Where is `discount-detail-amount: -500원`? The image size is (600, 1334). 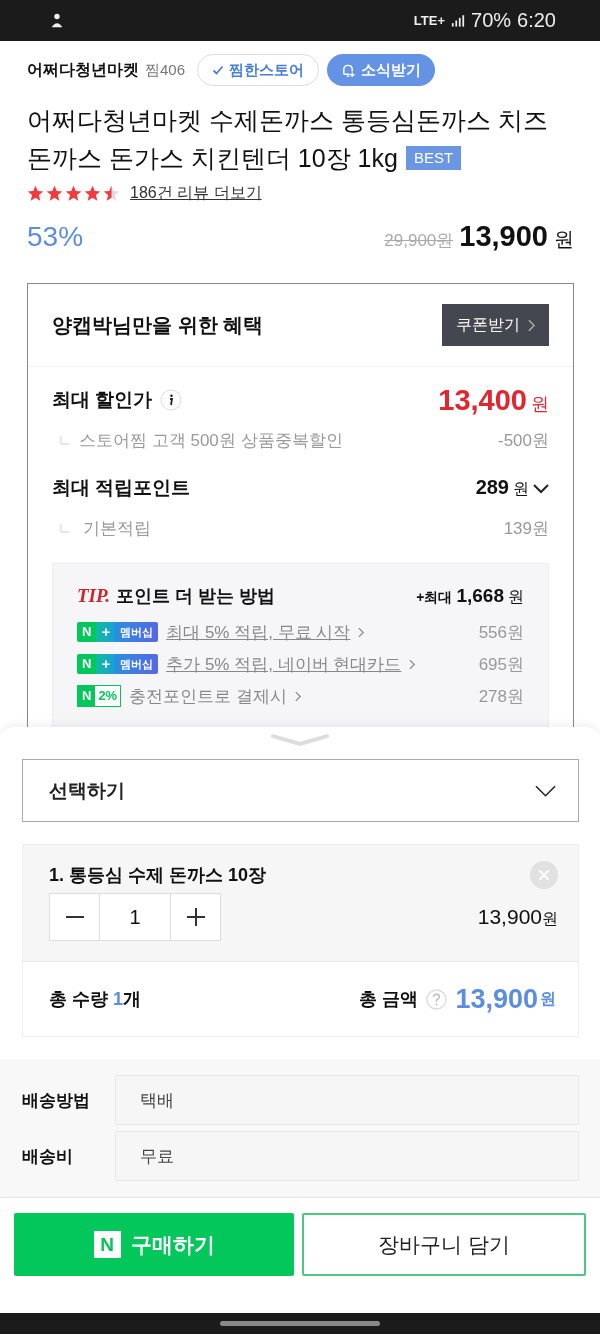 discount-detail-amount: -500원 is located at coordinates (523, 440).